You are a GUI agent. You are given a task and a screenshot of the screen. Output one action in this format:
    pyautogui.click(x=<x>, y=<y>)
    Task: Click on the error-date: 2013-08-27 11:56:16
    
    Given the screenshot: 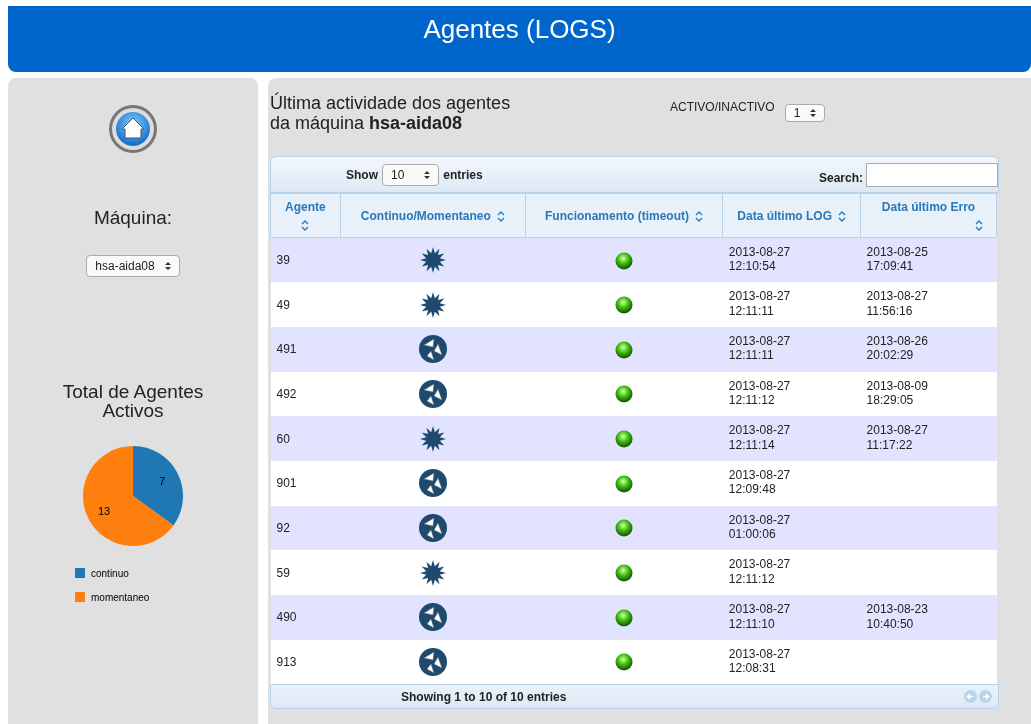 What is the action you would take?
    pyautogui.click(x=897, y=304)
    